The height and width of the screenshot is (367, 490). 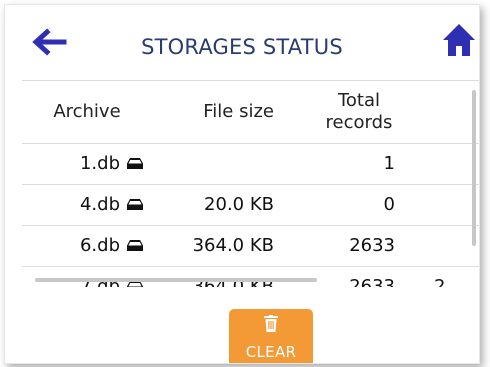 I want to click on clear-button: CLEAR, so click(x=271, y=336).